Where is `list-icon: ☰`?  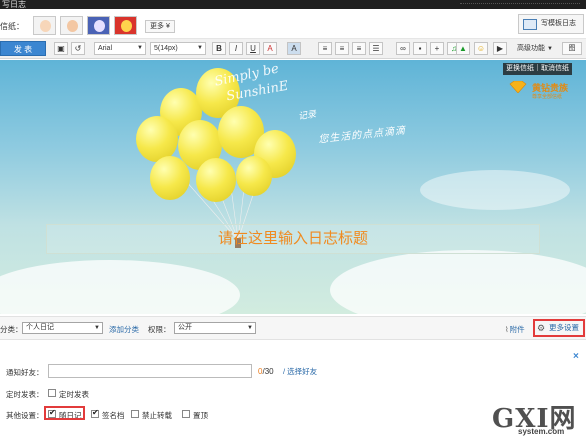 list-icon: ☰ is located at coordinates (376, 48).